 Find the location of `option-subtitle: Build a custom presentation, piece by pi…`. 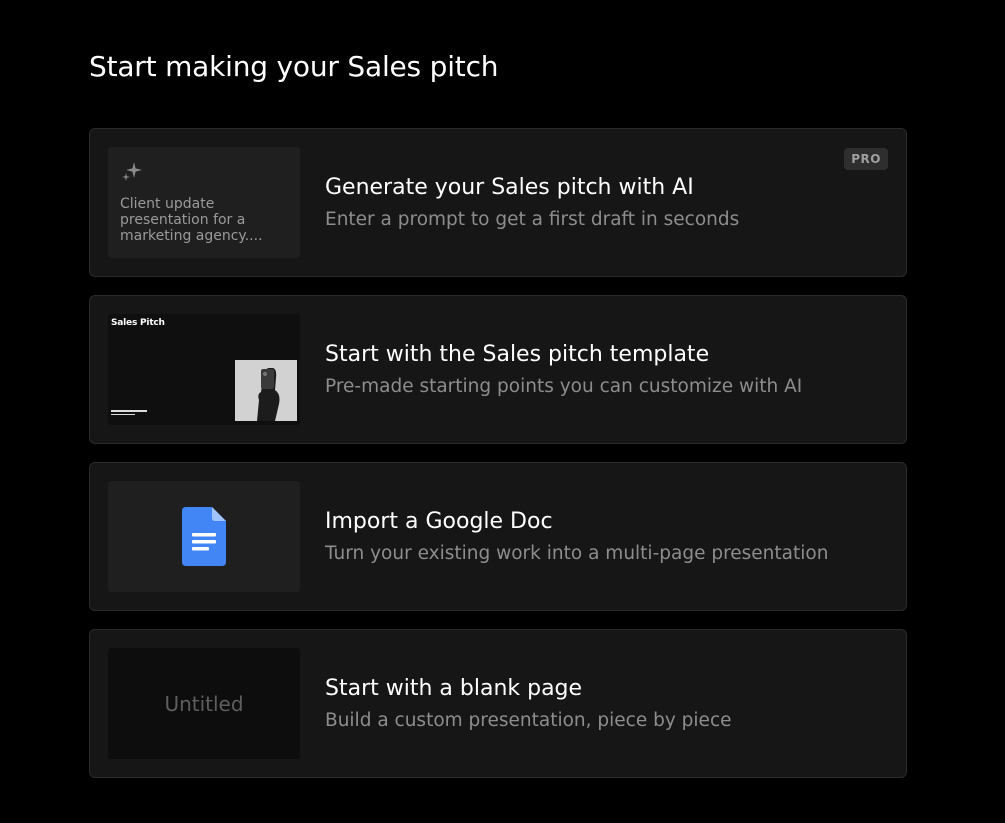

option-subtitle: Build a custom presentation, piece by pi… is located at coordinates (528, 720).